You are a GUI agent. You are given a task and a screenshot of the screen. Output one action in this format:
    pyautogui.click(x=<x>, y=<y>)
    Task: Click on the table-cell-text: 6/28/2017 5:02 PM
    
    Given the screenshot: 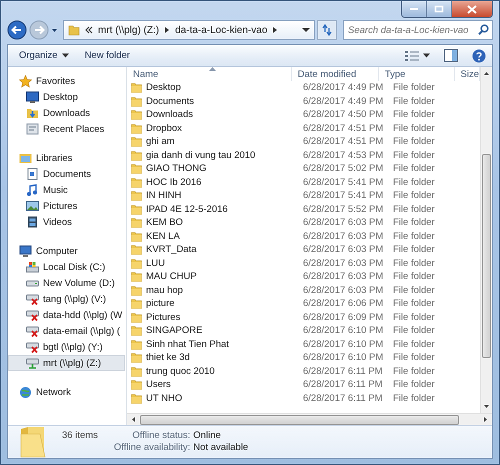 What is the action you would take?
    pyautogui.click(x=343, y=168)
    